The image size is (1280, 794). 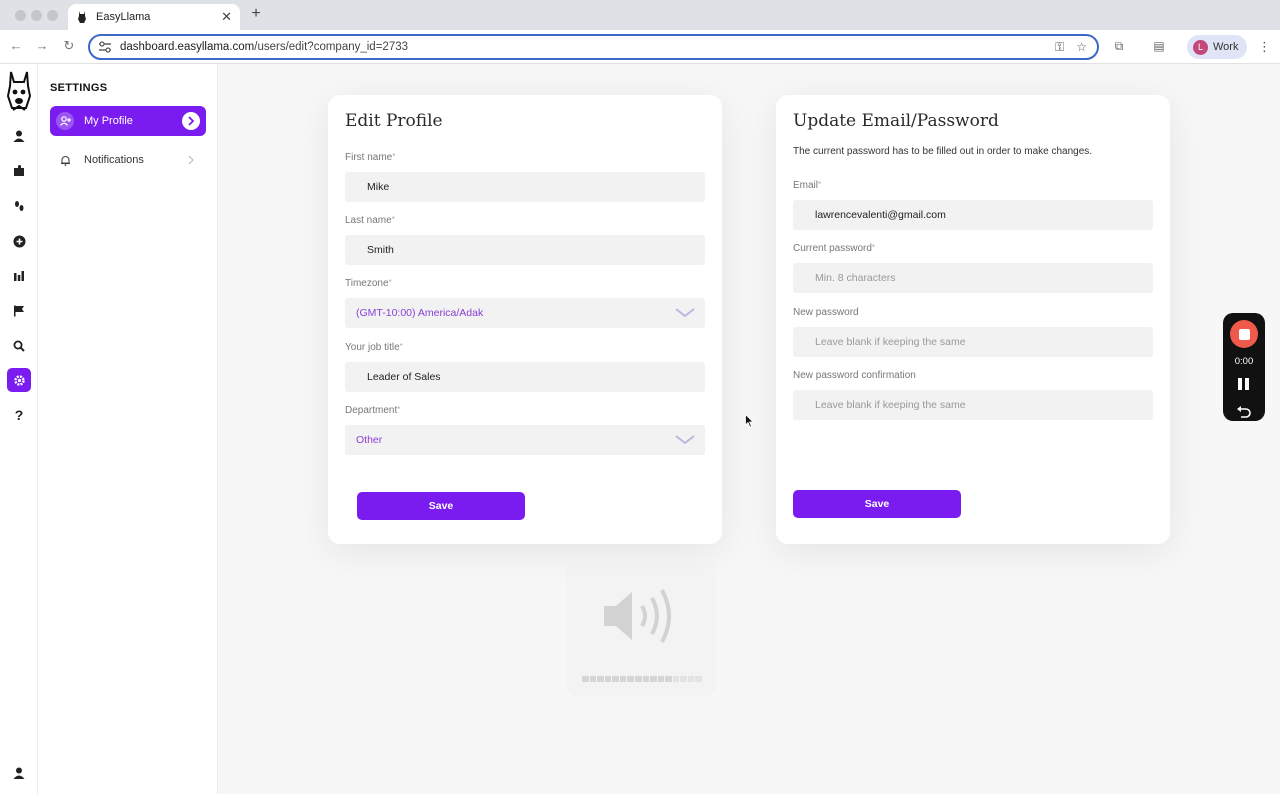 I want to click on rail-gear-icon, so click(x=19, y=380).